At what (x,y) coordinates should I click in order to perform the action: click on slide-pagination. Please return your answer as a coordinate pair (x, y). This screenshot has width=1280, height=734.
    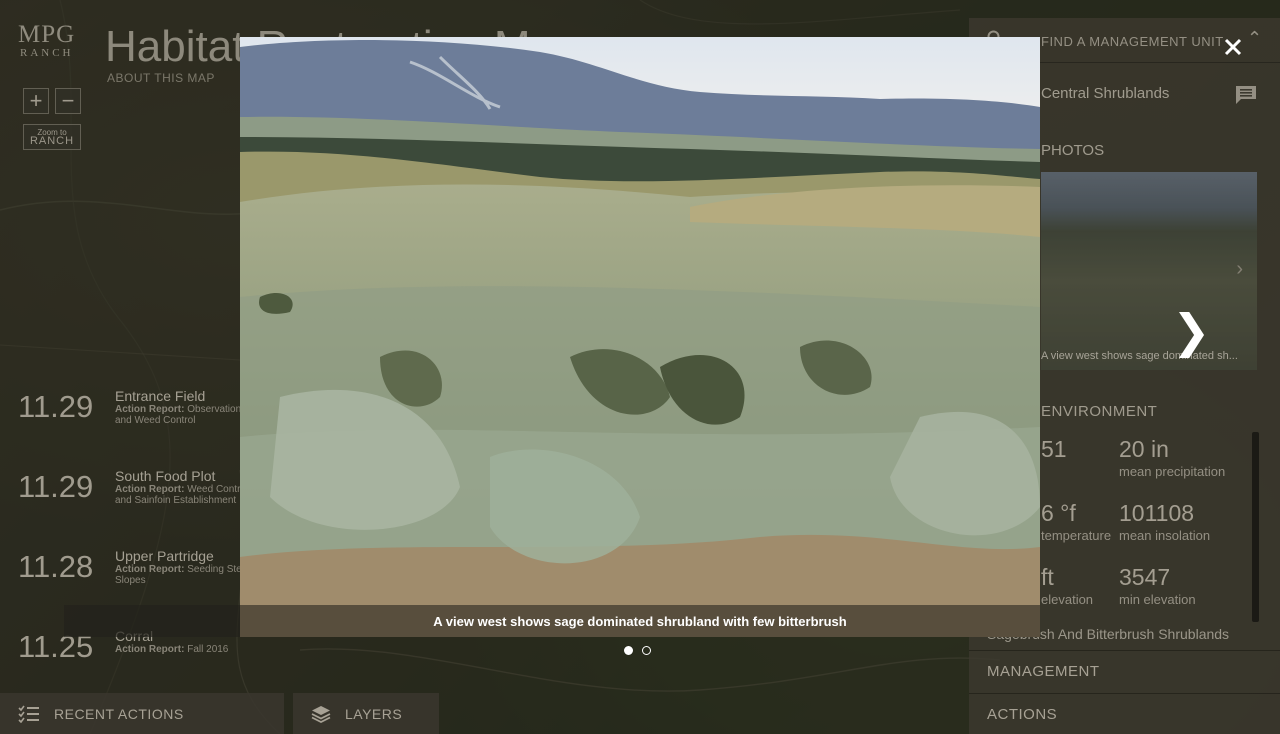
    Looking at the image, I should click on (637, 650).